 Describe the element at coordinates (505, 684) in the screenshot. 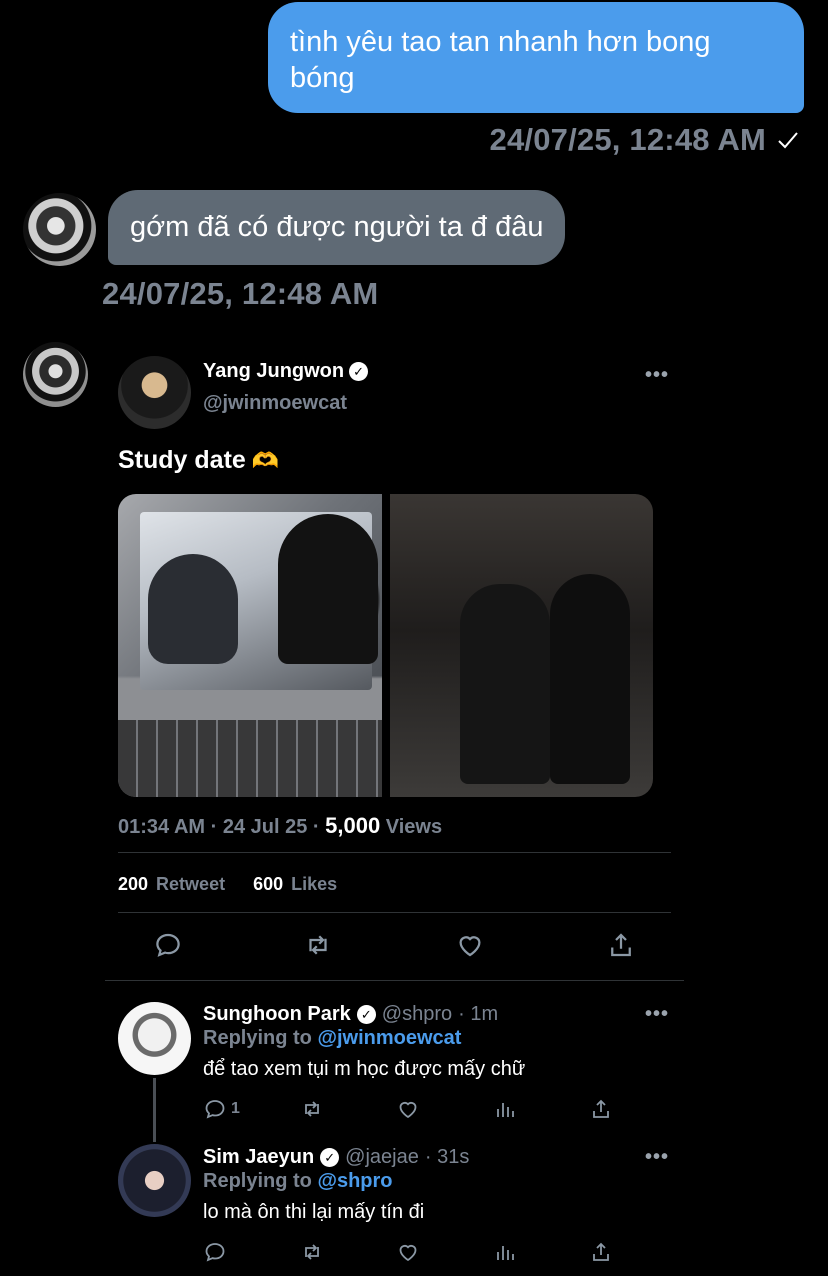

I see `person-mirror-left` at that location.